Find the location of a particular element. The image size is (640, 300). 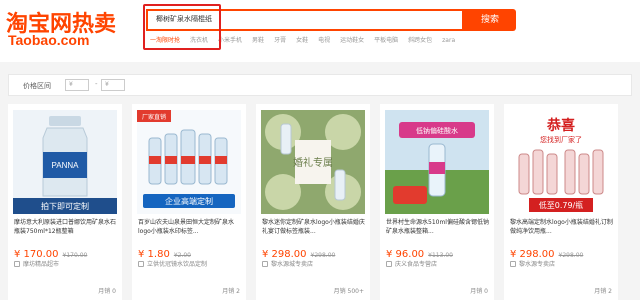

card-image-caption: 婚礼专属 is located at coordinates (313, 162).